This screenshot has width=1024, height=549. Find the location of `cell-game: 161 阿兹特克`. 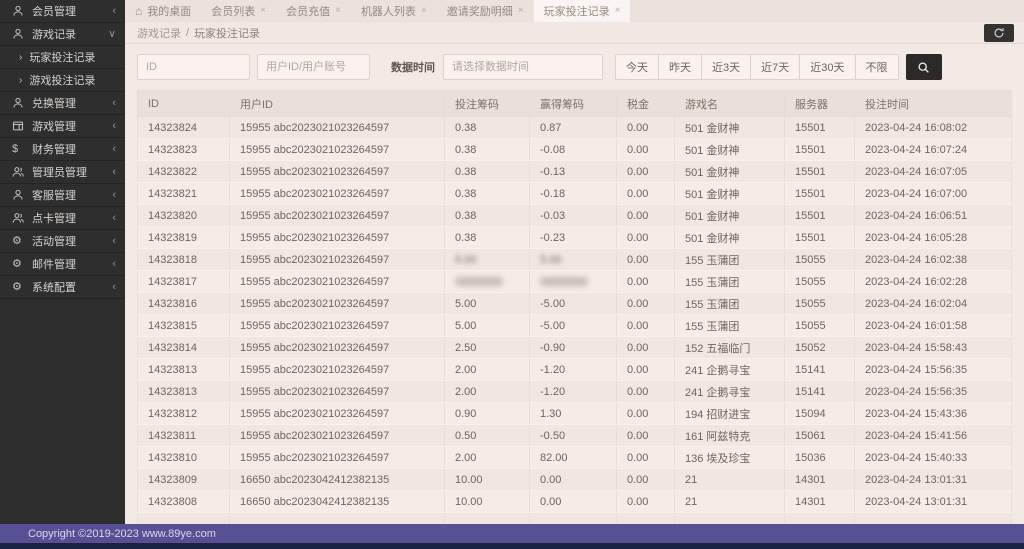

cell-game: 161 阿兹特克 is located at coordinates (729, 435).